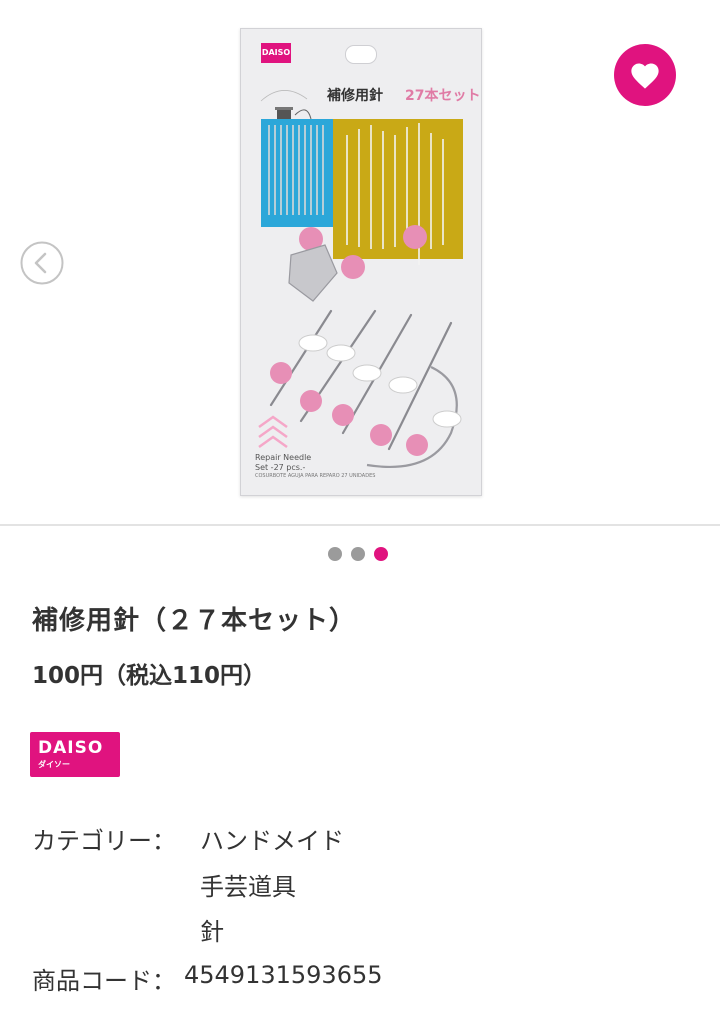 The image size is (720, 1016). Describe the element at coordinates (272, 838) in the screenshot. I see `category-link: ハンドメイド` at that location.